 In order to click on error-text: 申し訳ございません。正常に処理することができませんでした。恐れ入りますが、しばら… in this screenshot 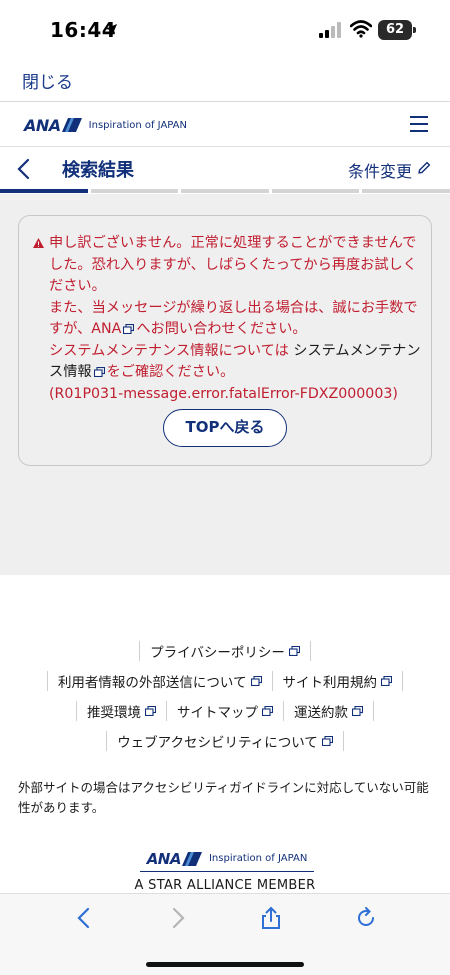, I will do `click(235, 319)`.